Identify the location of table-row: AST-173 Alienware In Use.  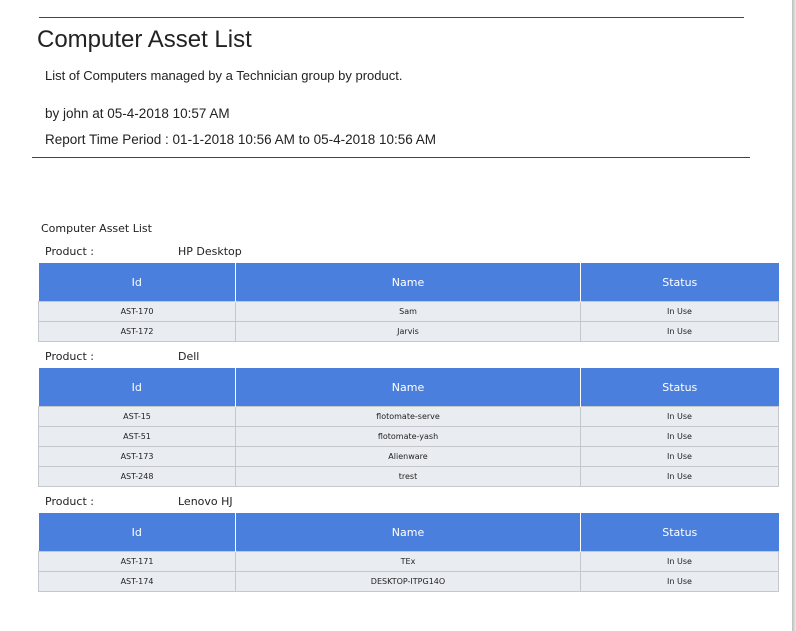
(408, 456).